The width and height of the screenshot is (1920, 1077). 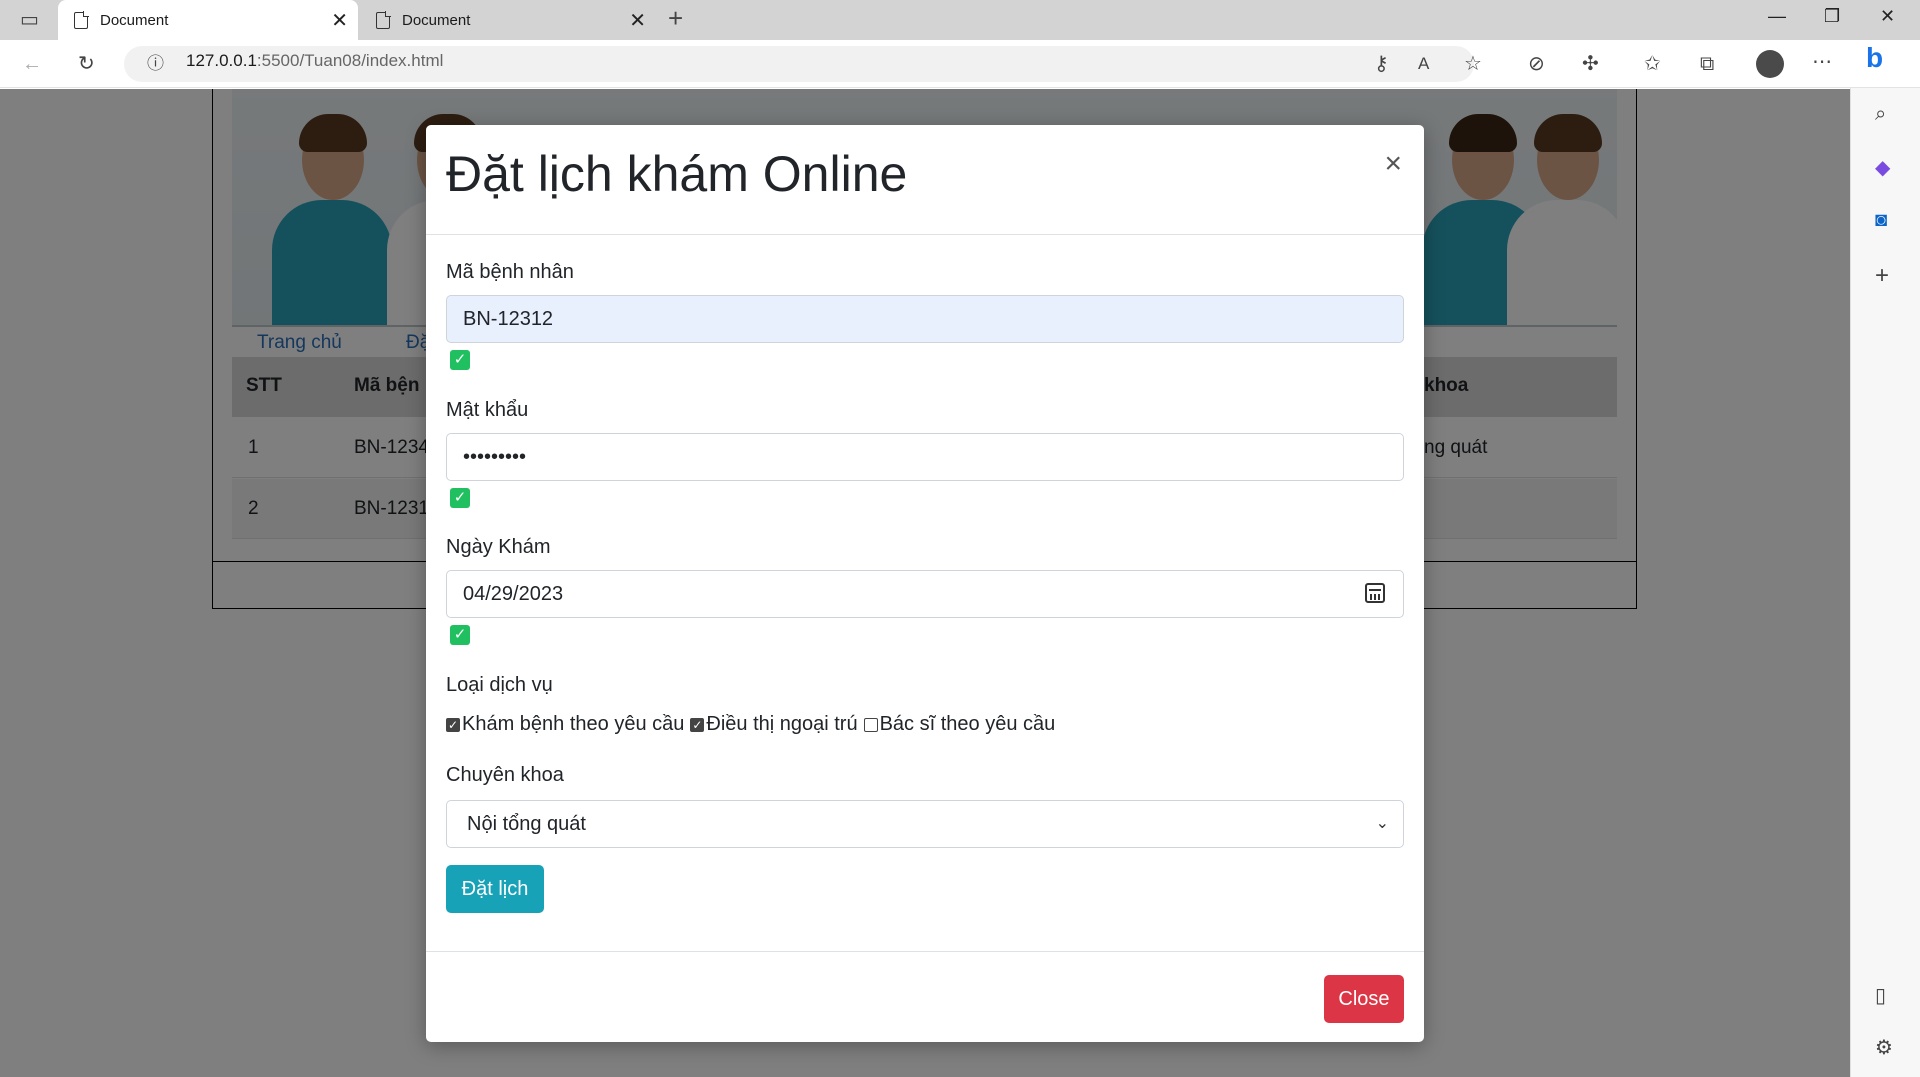 I want to click on new-tab-icon: +, so click(x=675, y=18).